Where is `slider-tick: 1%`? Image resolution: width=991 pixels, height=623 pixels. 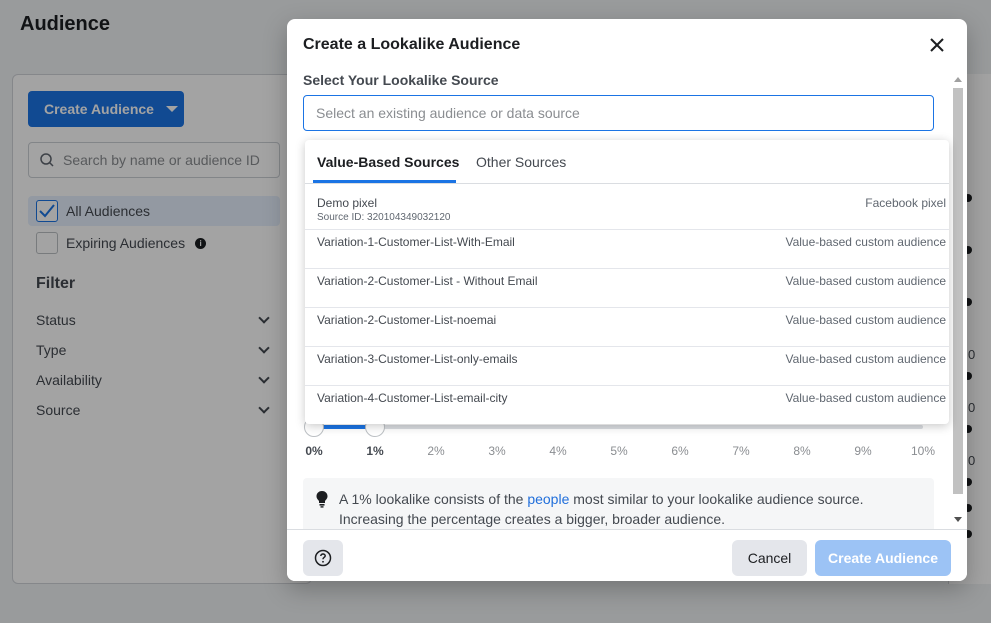
slider-tick: 1% is located at coordinates (375, 451).